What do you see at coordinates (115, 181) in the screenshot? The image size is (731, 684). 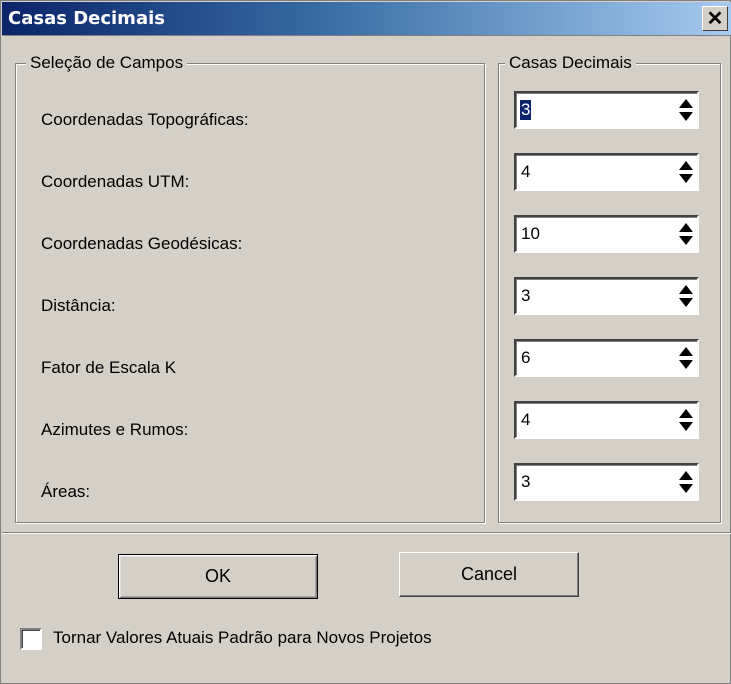 I see `label-utm-coordinates: Coordenadas UTM:` at bounding box center [115, 181].